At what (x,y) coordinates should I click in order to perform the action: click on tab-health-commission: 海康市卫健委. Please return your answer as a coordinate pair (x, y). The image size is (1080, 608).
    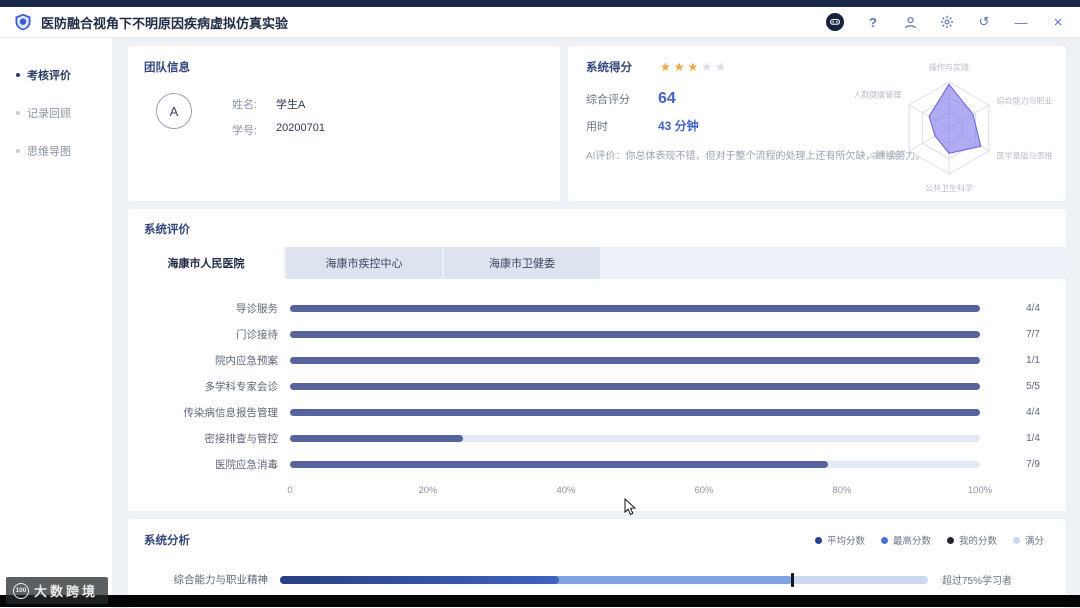
    Looking at the image, I should click on (522, 263).